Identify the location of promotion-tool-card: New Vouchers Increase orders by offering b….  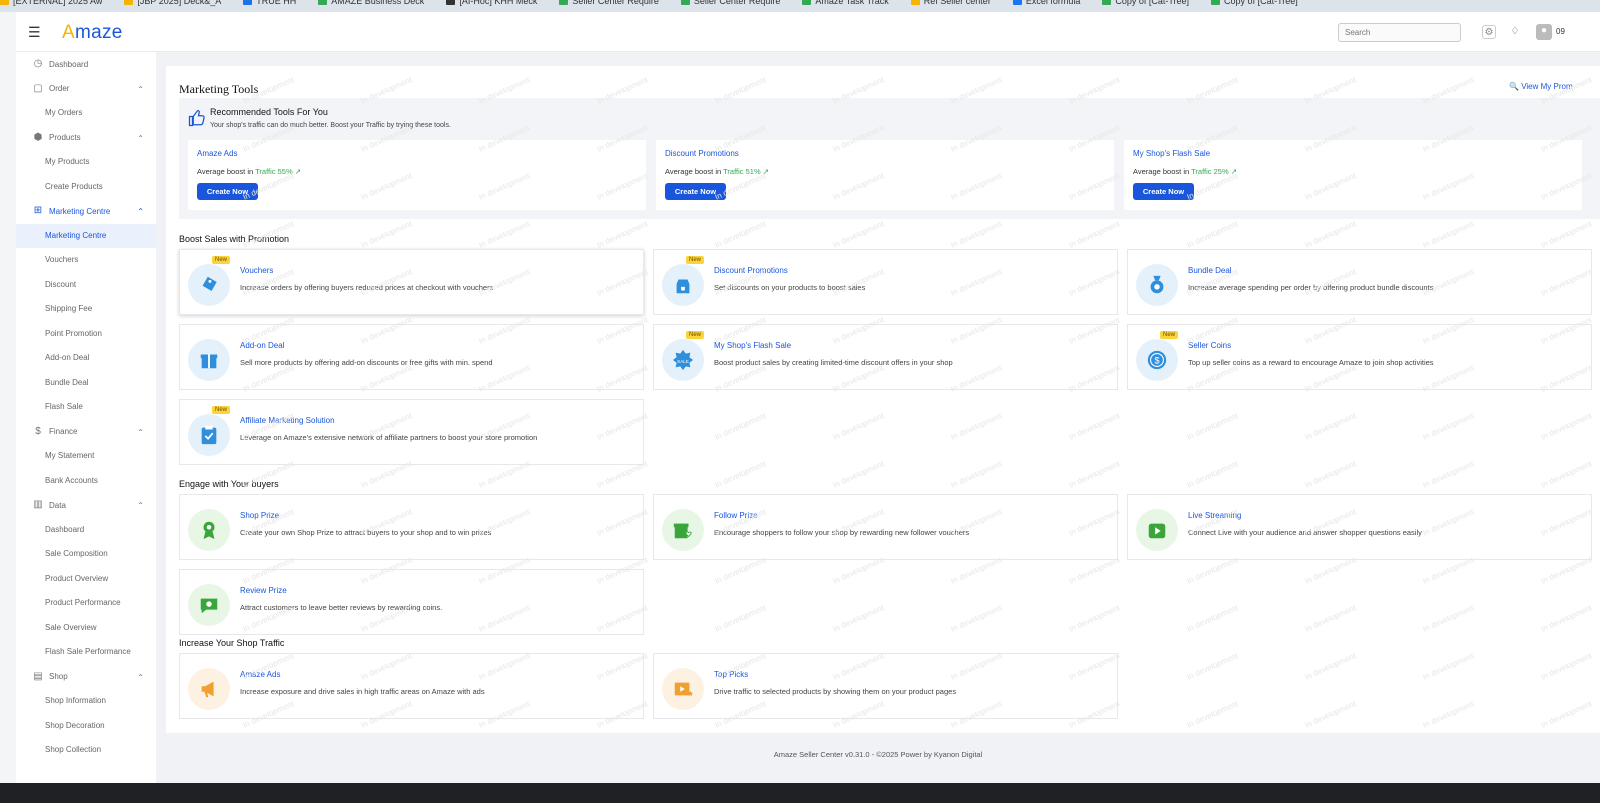
(411, 282).